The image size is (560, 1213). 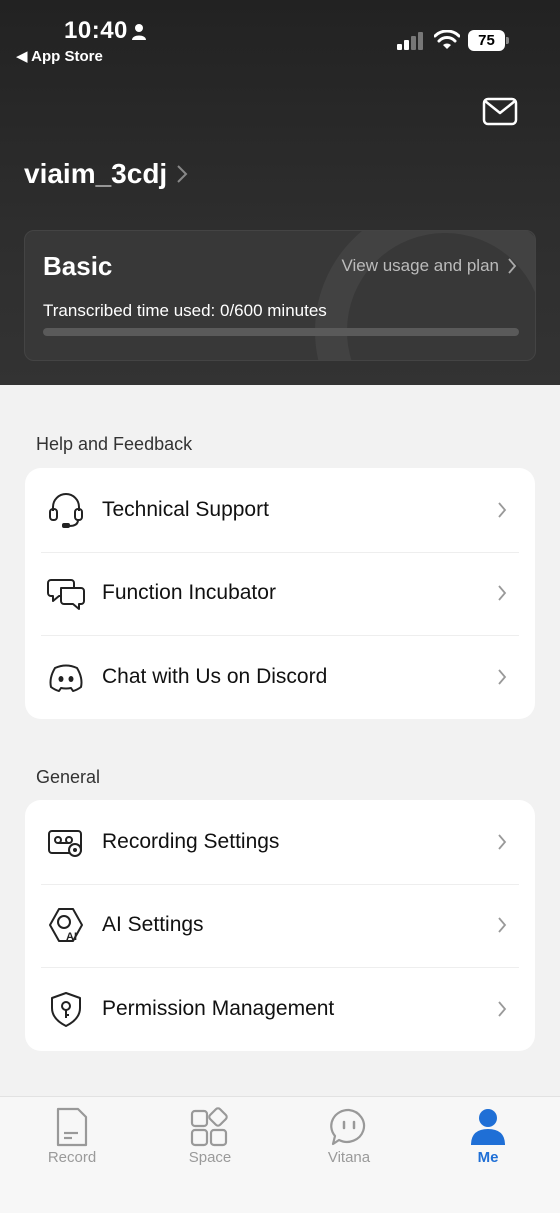 I want to click on section-title-help: Help and Feedback, so click(x=114, y=444).